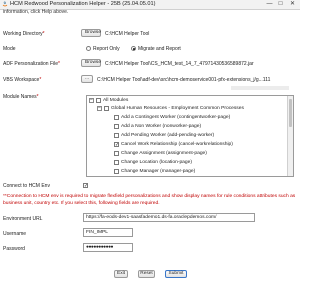 This screenshot has width=320, height=284. What do you see at coordinates (9, 49) in the screenshot?
I see `mode-label: Mode` at bounding box center [9, 49].